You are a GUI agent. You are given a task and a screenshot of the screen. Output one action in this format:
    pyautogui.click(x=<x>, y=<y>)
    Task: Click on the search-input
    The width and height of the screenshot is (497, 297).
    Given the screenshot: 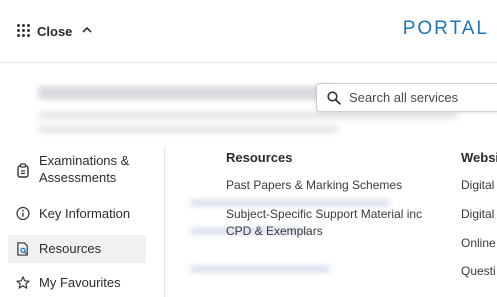 What is the action you would take?
    pyautogui.click(x=419, y=97)
    